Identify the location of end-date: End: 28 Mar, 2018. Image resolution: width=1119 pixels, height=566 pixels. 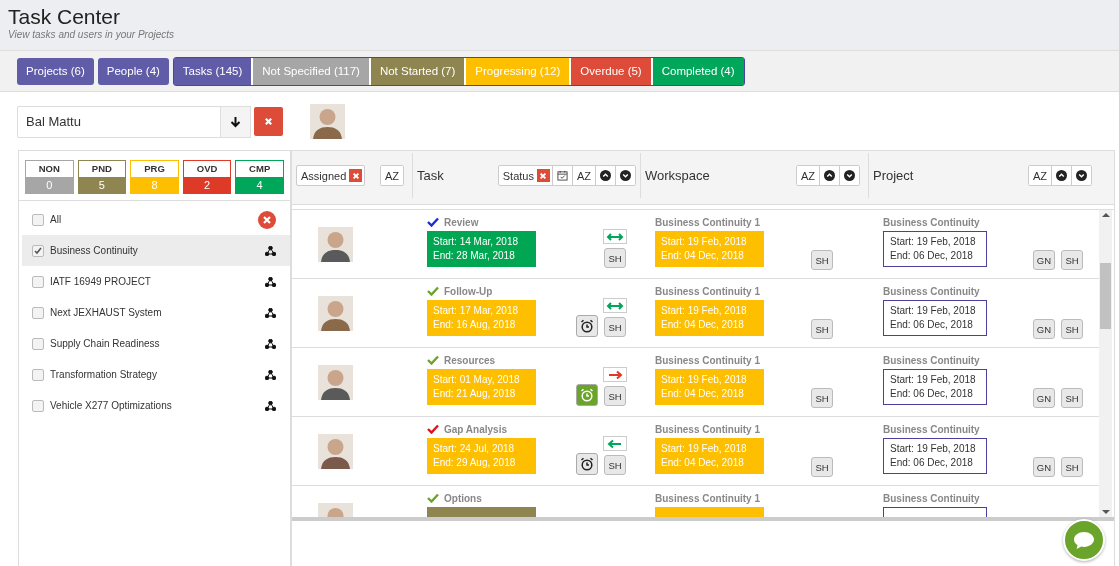
(474, 256).